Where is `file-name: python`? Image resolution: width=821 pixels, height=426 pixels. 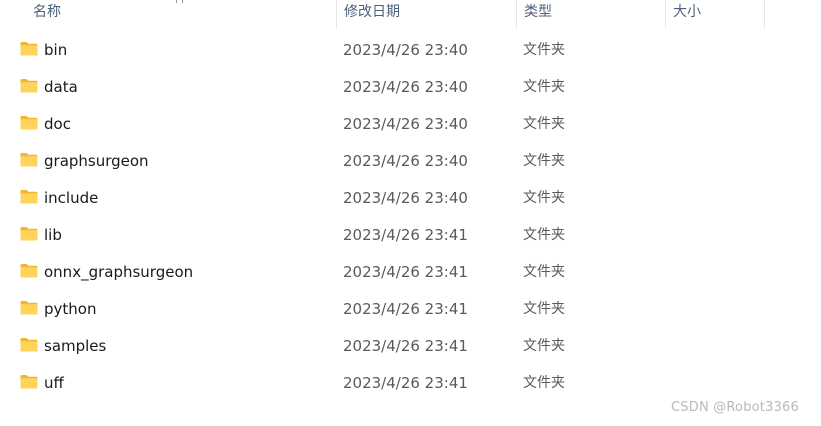
file-name: python is located at coordinates (70, 309).